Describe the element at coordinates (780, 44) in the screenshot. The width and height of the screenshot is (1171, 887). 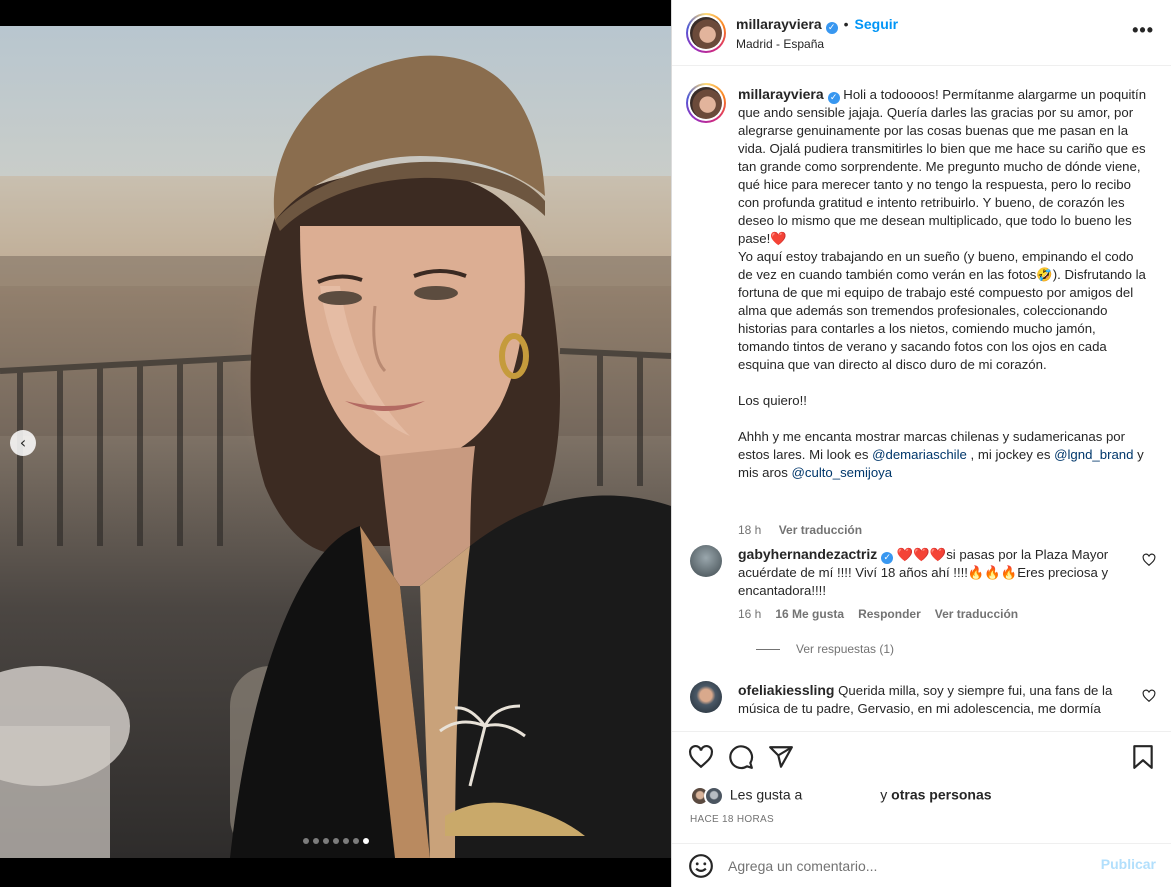
I see `post-location: Madrid - España` at that location.